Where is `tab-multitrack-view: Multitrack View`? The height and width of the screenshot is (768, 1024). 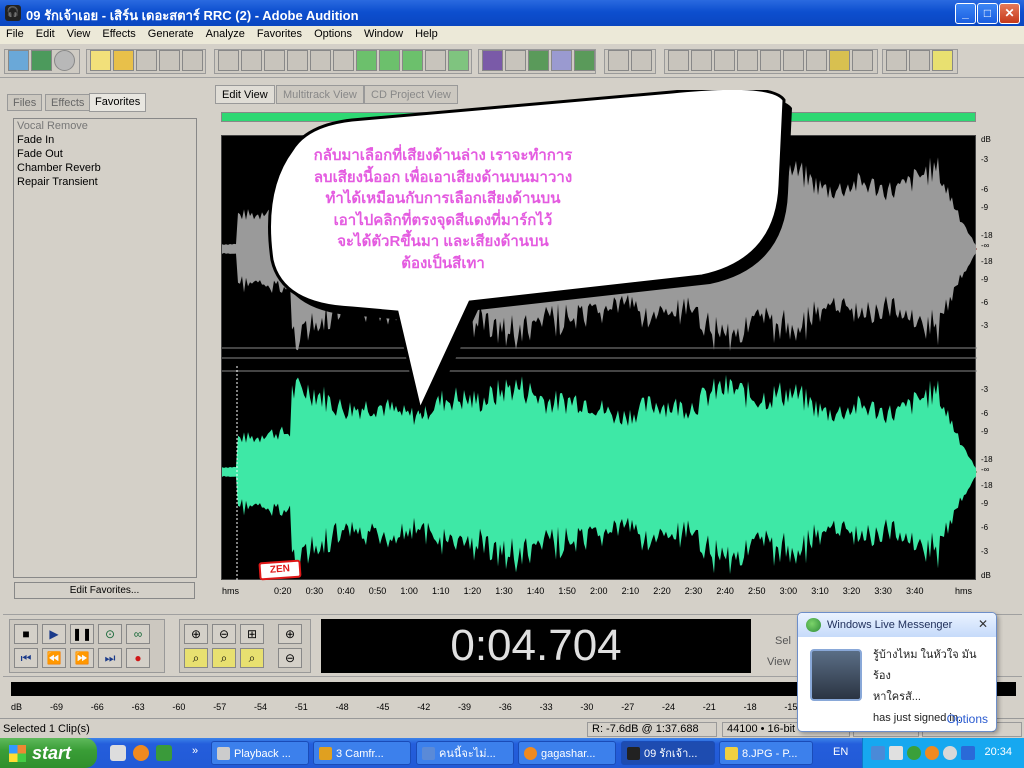
tab-multitrack-view: Multitrack View is located at coordinates (320, 94).